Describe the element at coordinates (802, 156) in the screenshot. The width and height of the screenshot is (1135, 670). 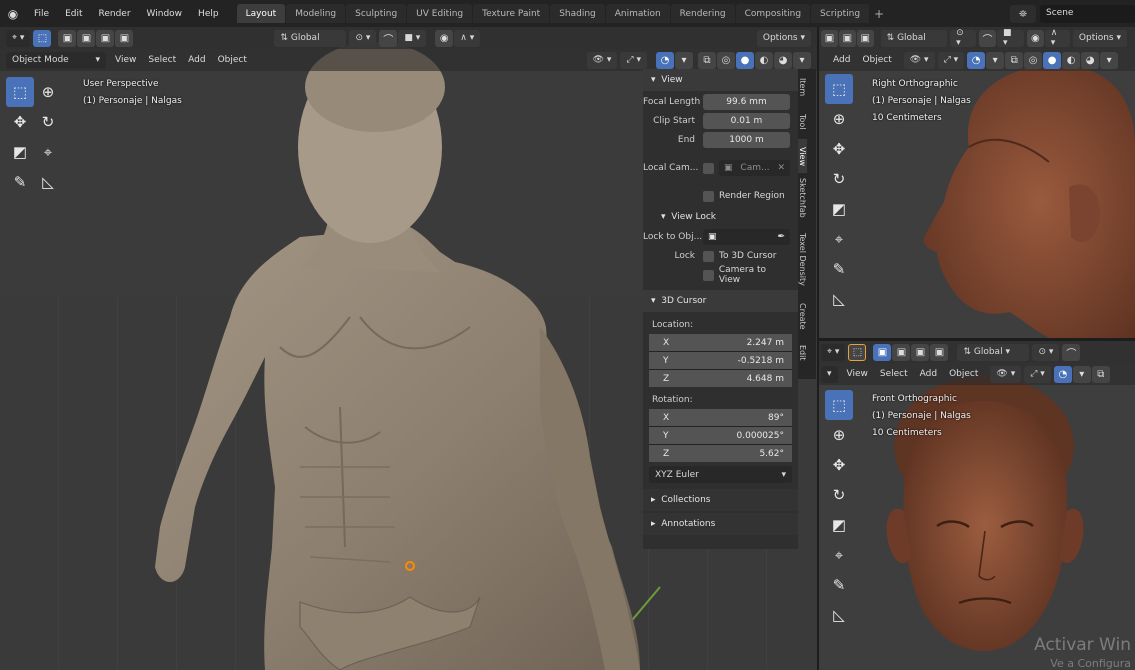
I see `tab-view: View` at that location.